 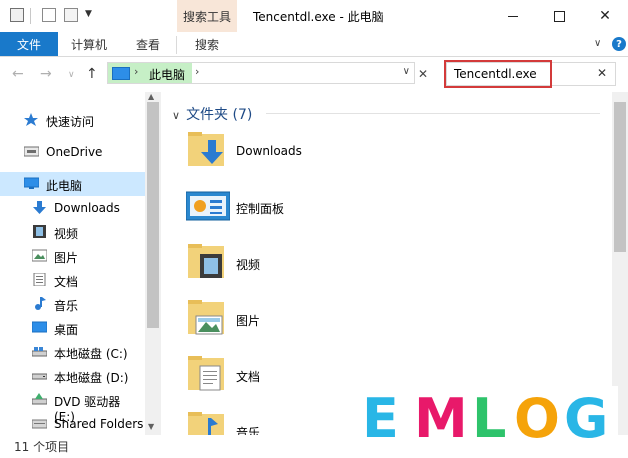 I want to click on stop-search-icon: ✕, so click(x=423, y=74).